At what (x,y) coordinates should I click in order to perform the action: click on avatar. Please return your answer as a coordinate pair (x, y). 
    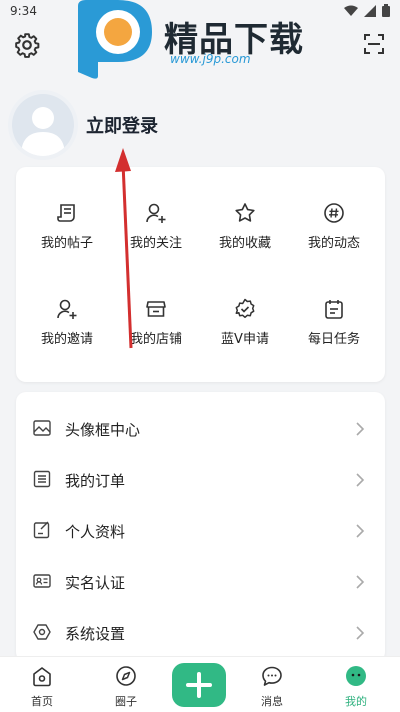
    Looking at the image, I should click on (43, 125).